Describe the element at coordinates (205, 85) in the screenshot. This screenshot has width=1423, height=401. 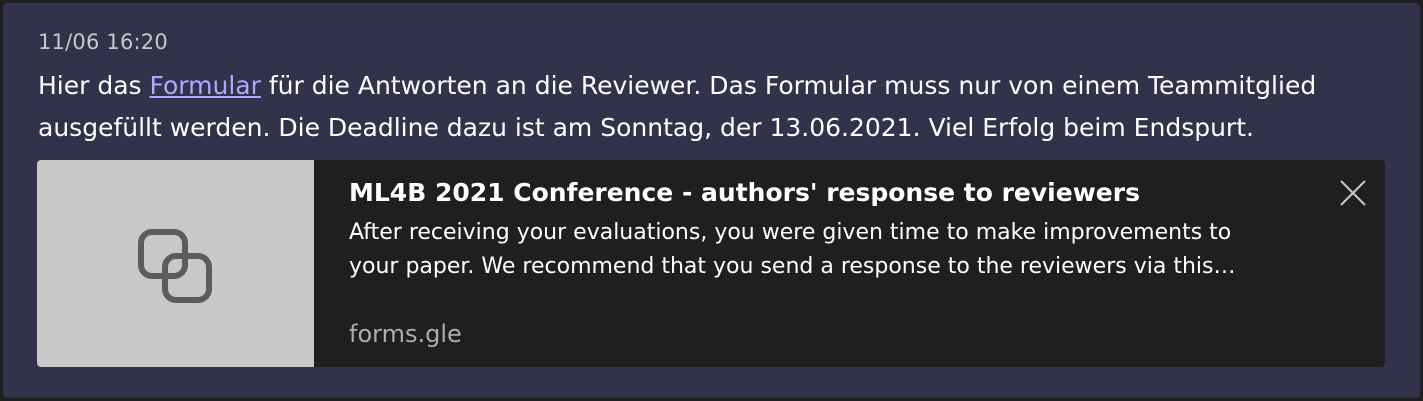
I see `formular-link: Formular` at that location.